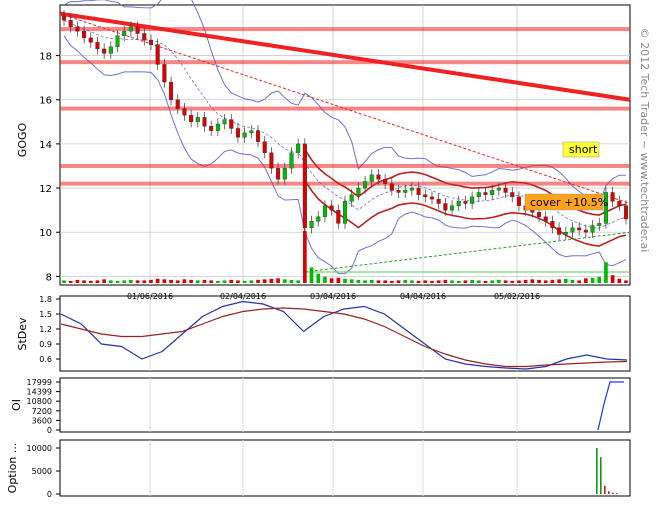 The image size is (657, 514). Describe the element at coordinates (22, 139) in the screenshot. I see `price-axis-title: GOGO` at that location.